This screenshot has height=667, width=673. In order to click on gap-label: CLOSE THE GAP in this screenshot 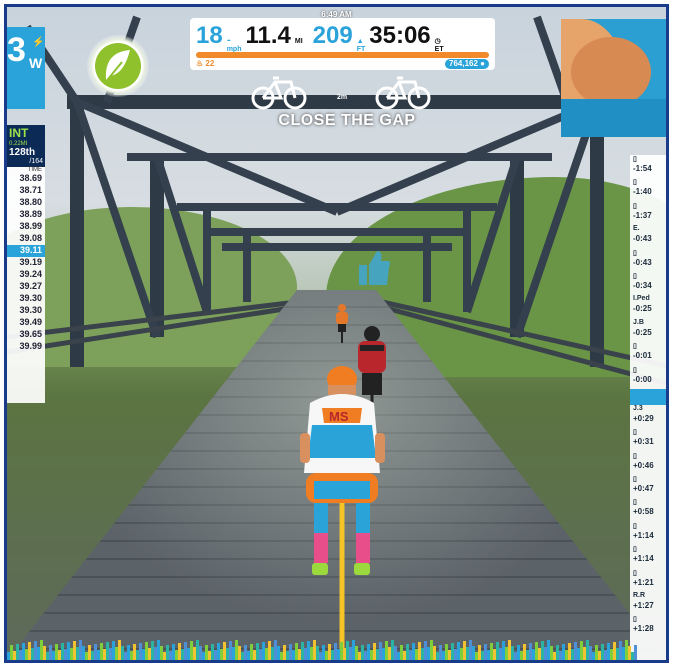, I will do `click(347, 120)`.